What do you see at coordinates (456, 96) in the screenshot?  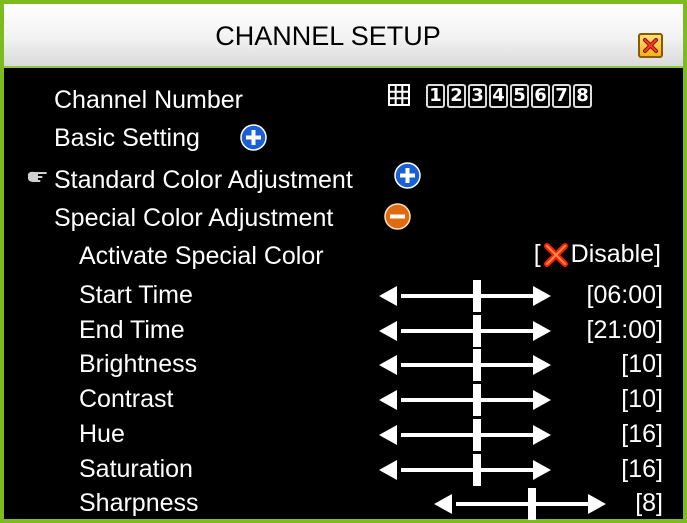 I see `channel-button-2: 2` at bounding box center [456, 96].